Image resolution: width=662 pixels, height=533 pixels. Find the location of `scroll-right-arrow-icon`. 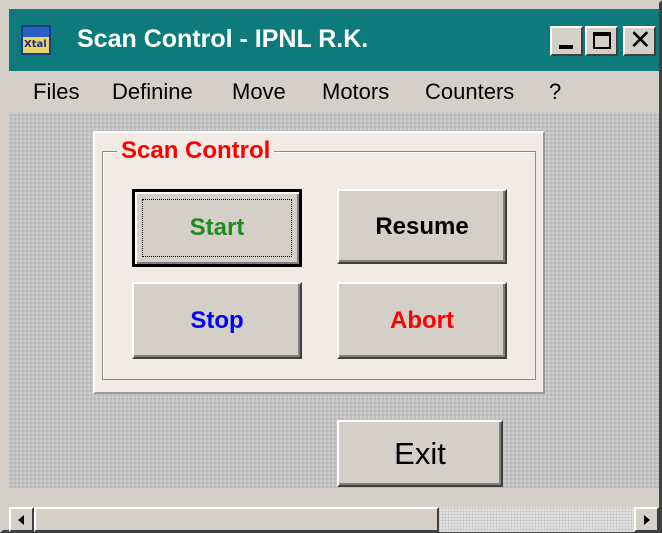

scroll-right-arrow-icon is located at coordinates (647, 520).